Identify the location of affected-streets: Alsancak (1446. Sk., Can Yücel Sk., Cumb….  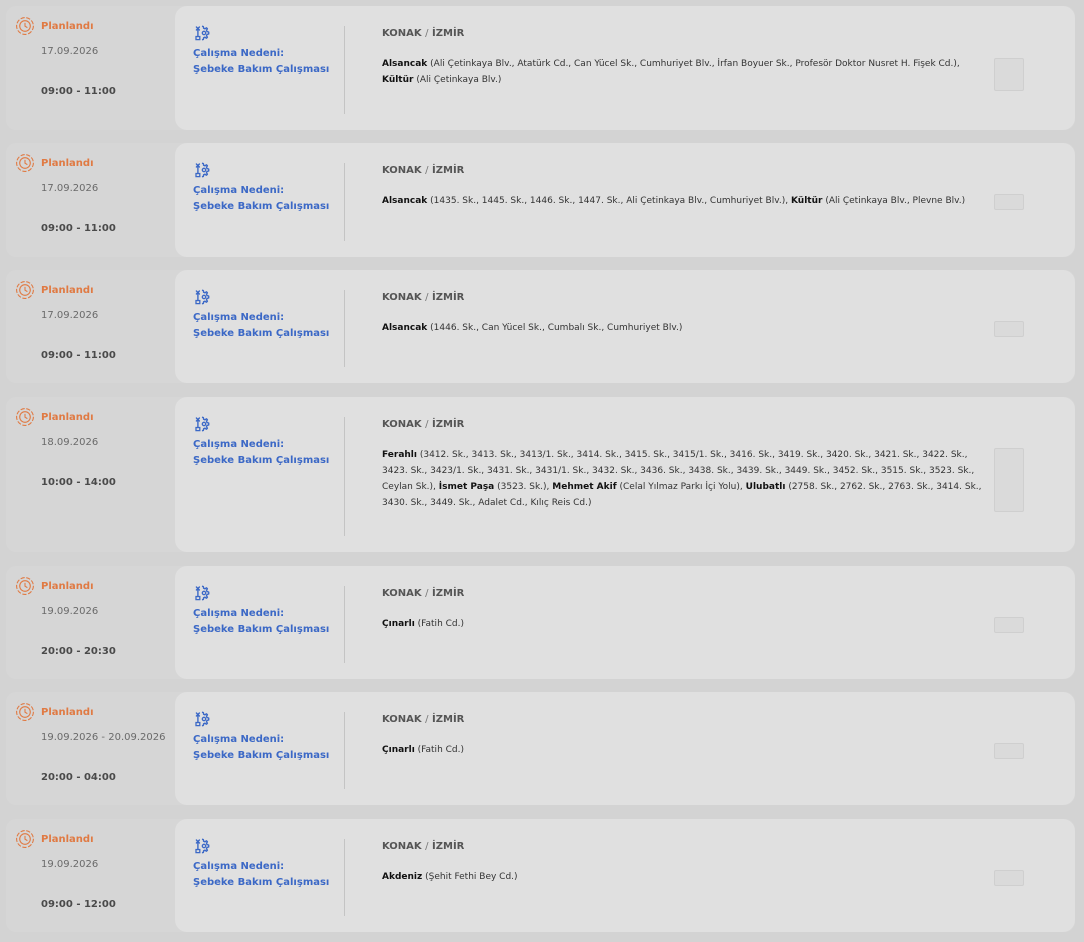
(685, 328).